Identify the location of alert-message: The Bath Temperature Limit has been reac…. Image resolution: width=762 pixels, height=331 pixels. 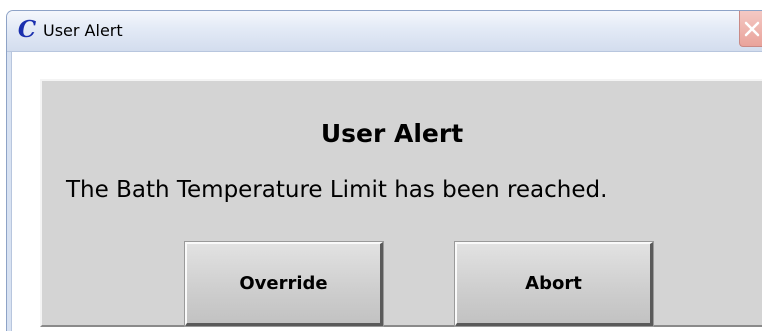
(337, 190).